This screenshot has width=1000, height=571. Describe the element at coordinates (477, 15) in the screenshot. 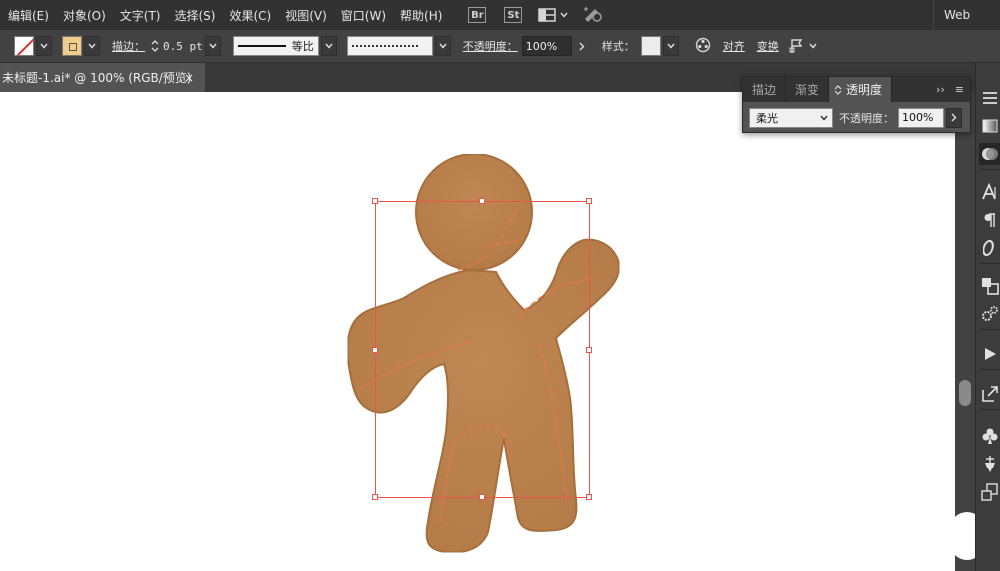

I see `bridge-button: Br` at that location.